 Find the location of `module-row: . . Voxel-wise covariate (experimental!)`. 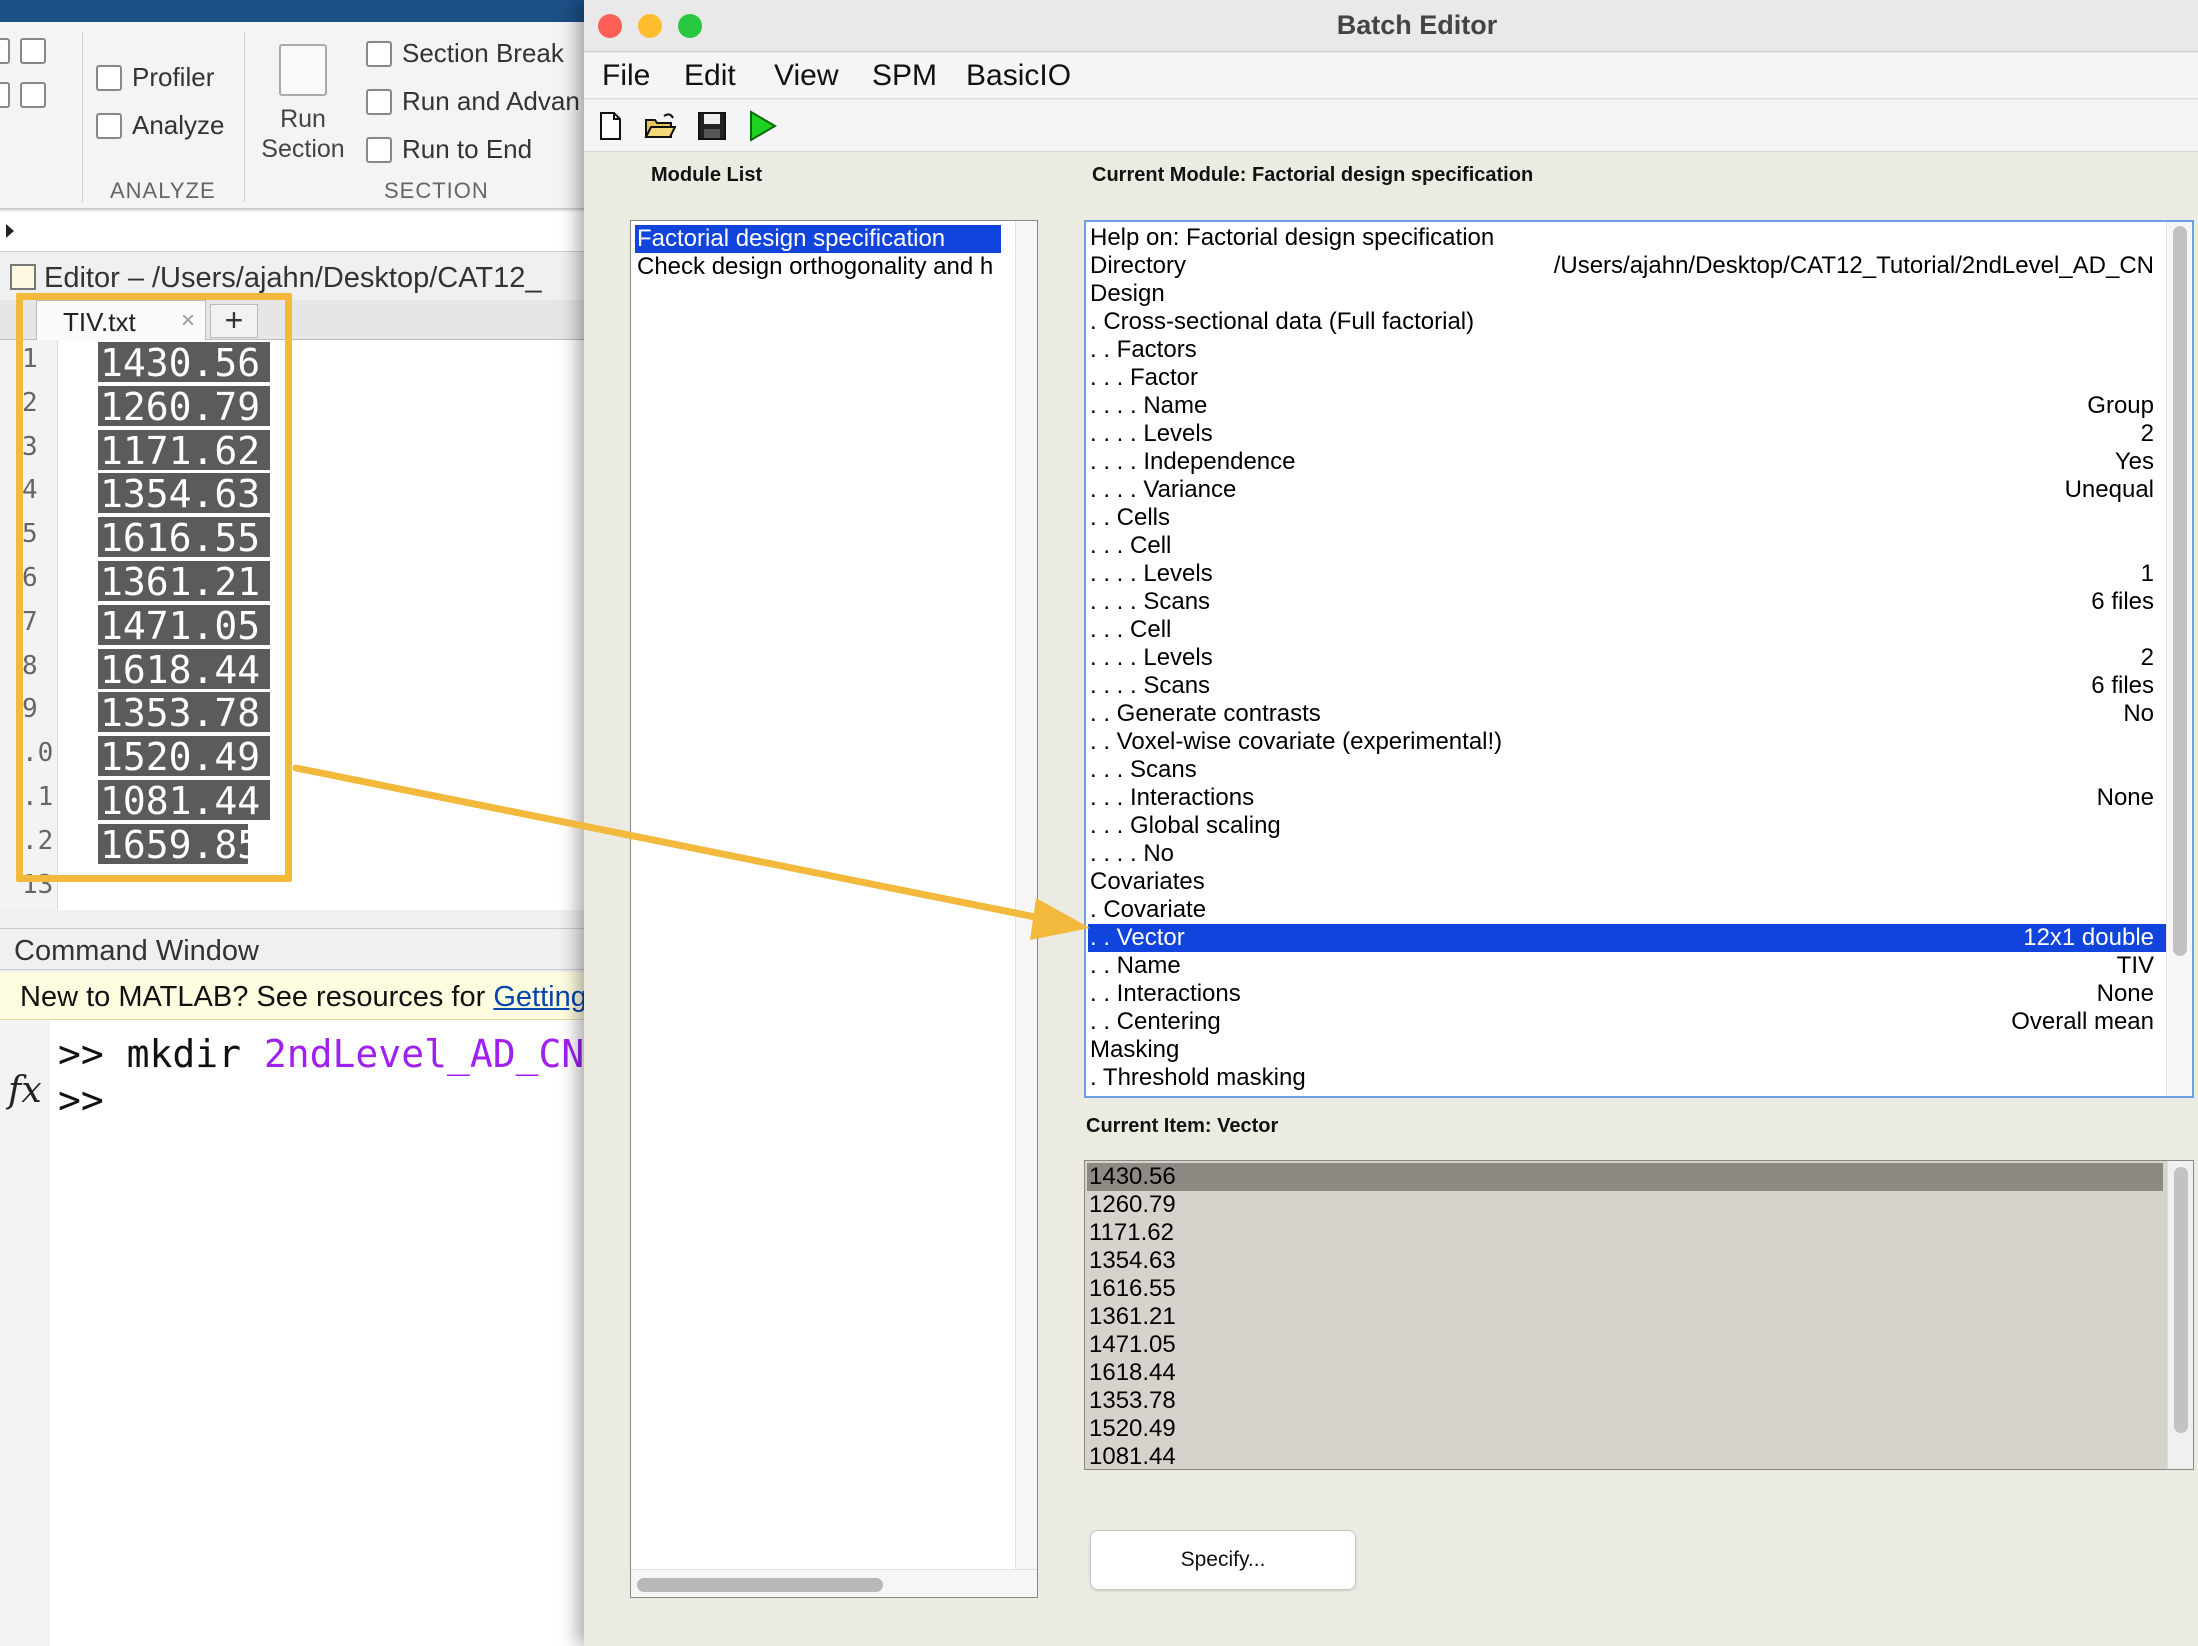

module-row: . . Voxel-wise covariate (experimental!) is located at coordinates (1628, 742).